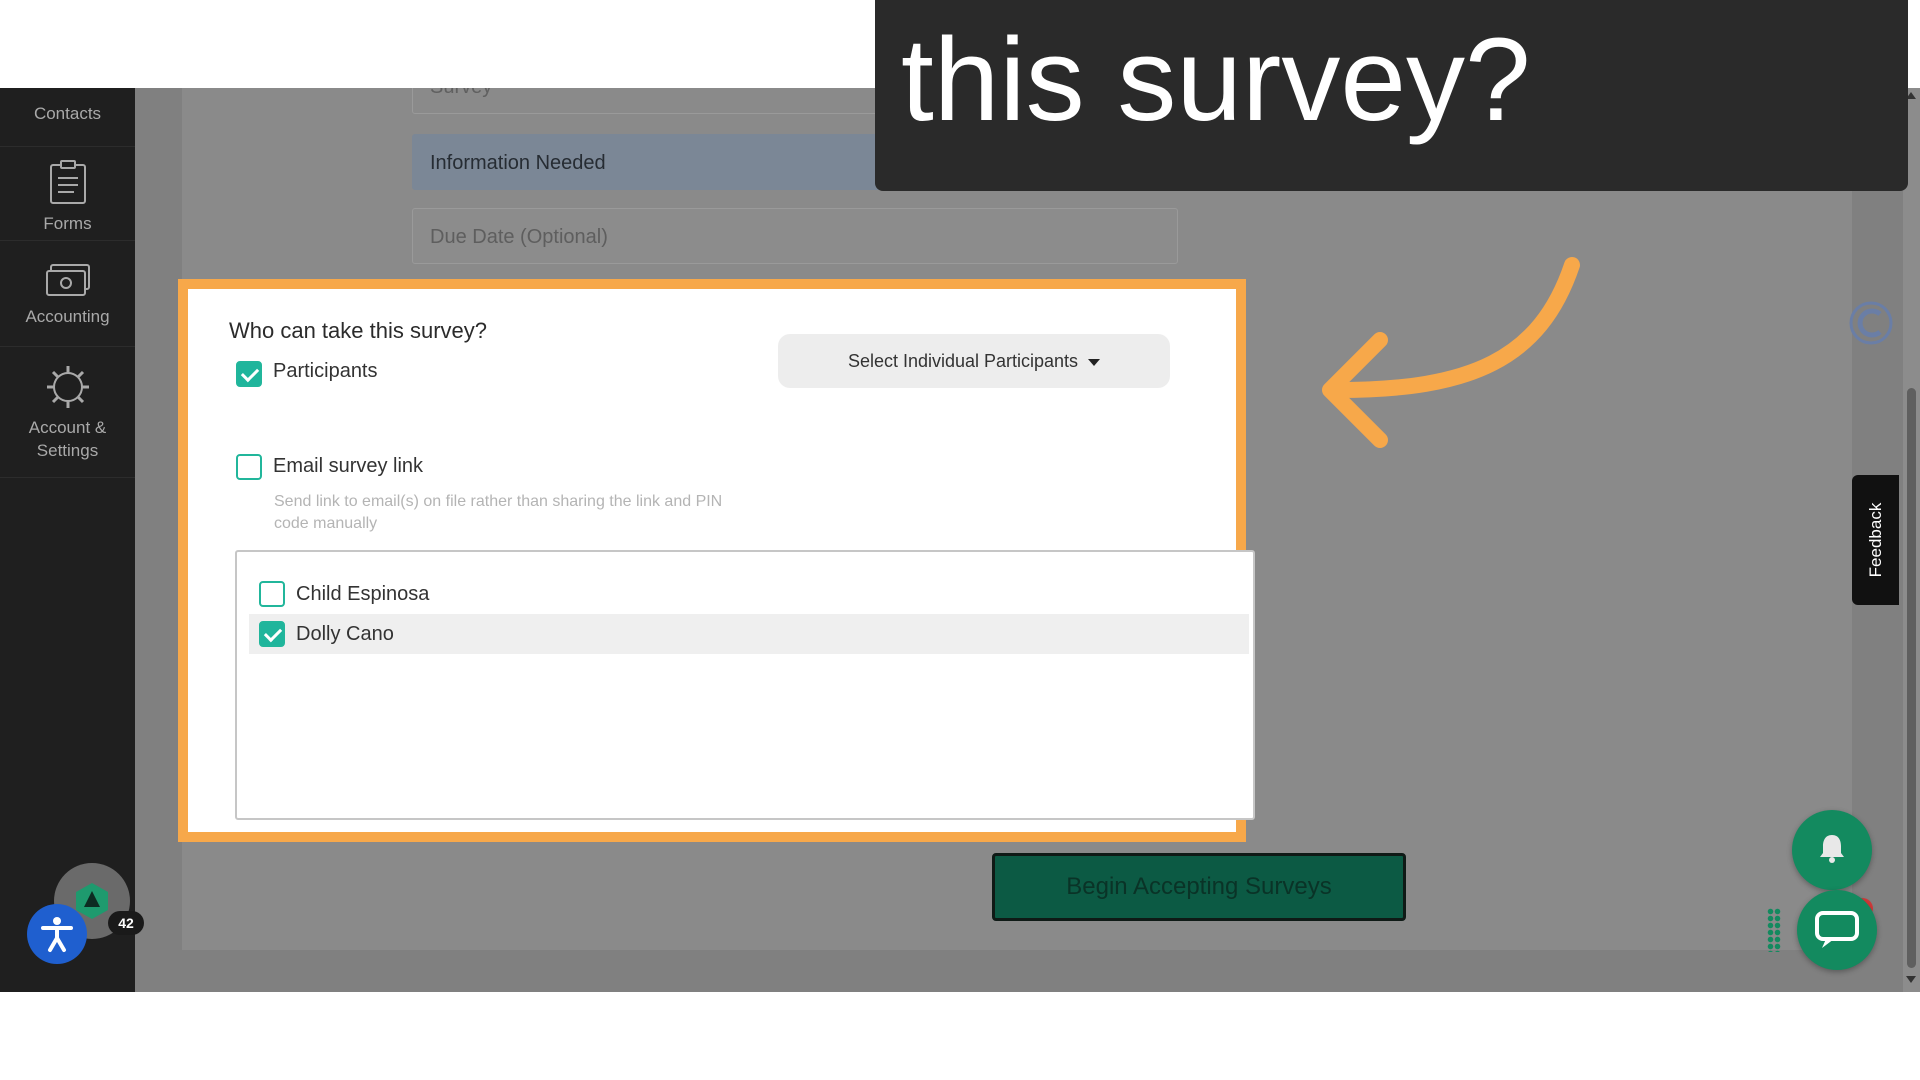 This screenshot has height=1080, width=1920. Describe the element at coordinates (1911, 678) in the screenshot. I see `scroll-thumb` at that location.